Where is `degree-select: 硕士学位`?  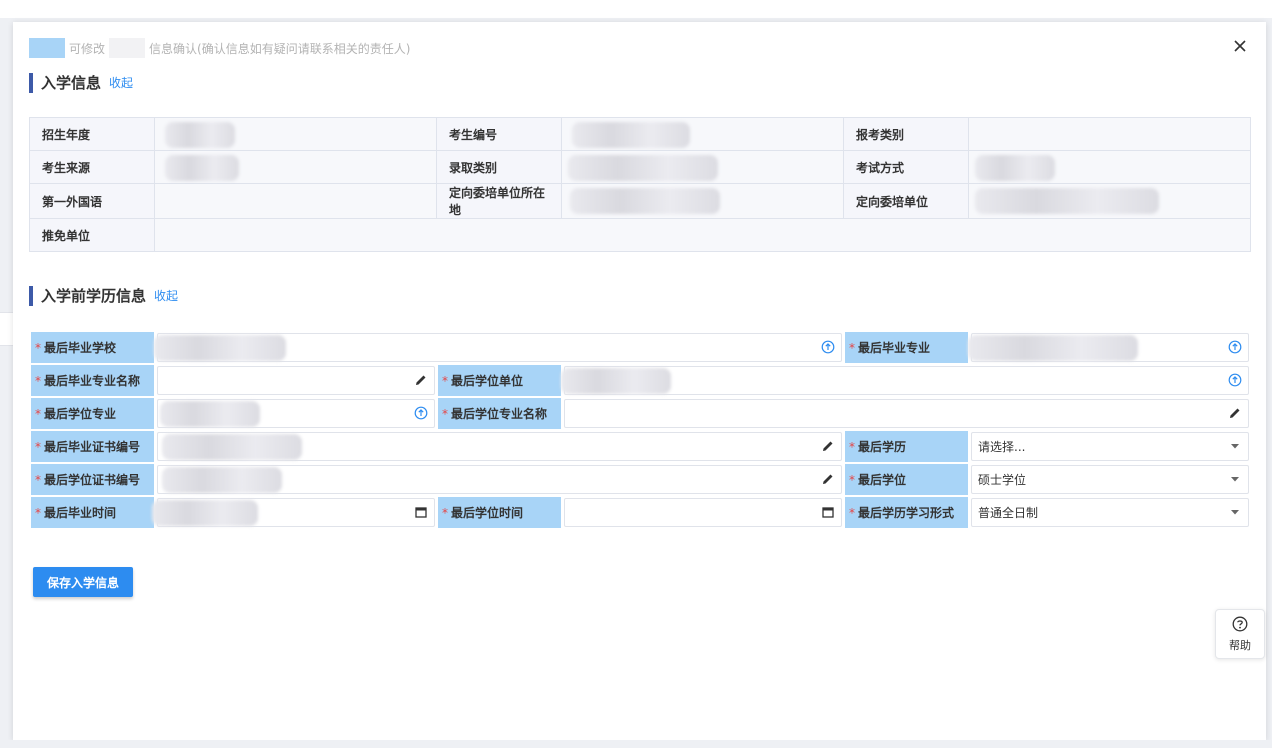
degree-select: 硕士学位 is located at coordinates (1110, 479).